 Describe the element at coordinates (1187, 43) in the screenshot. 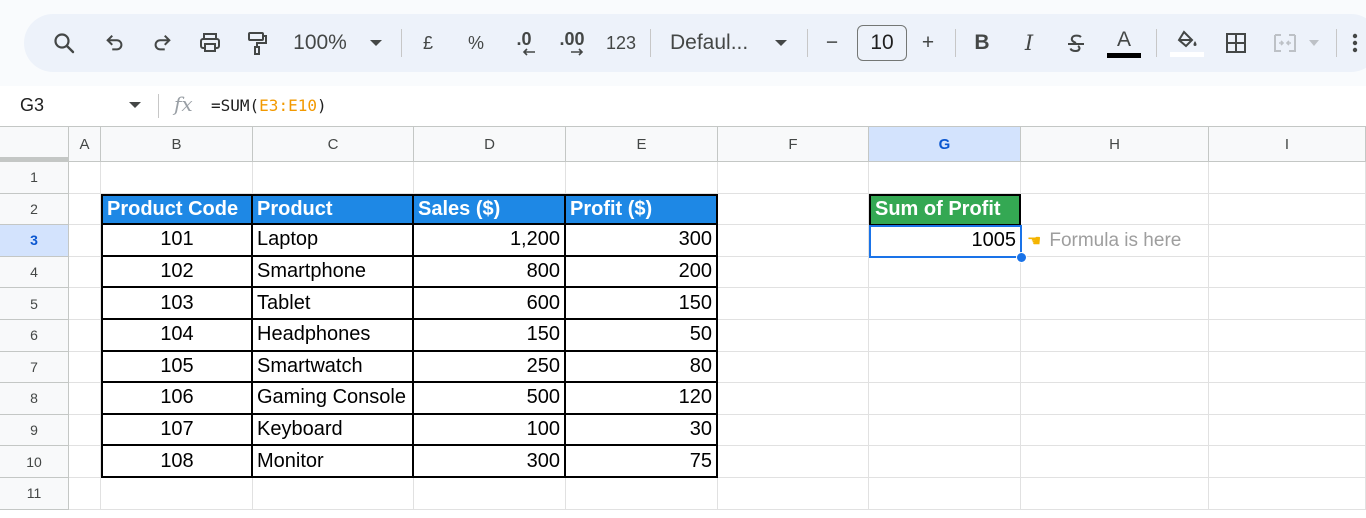

I see `fill-color-button` at that location.